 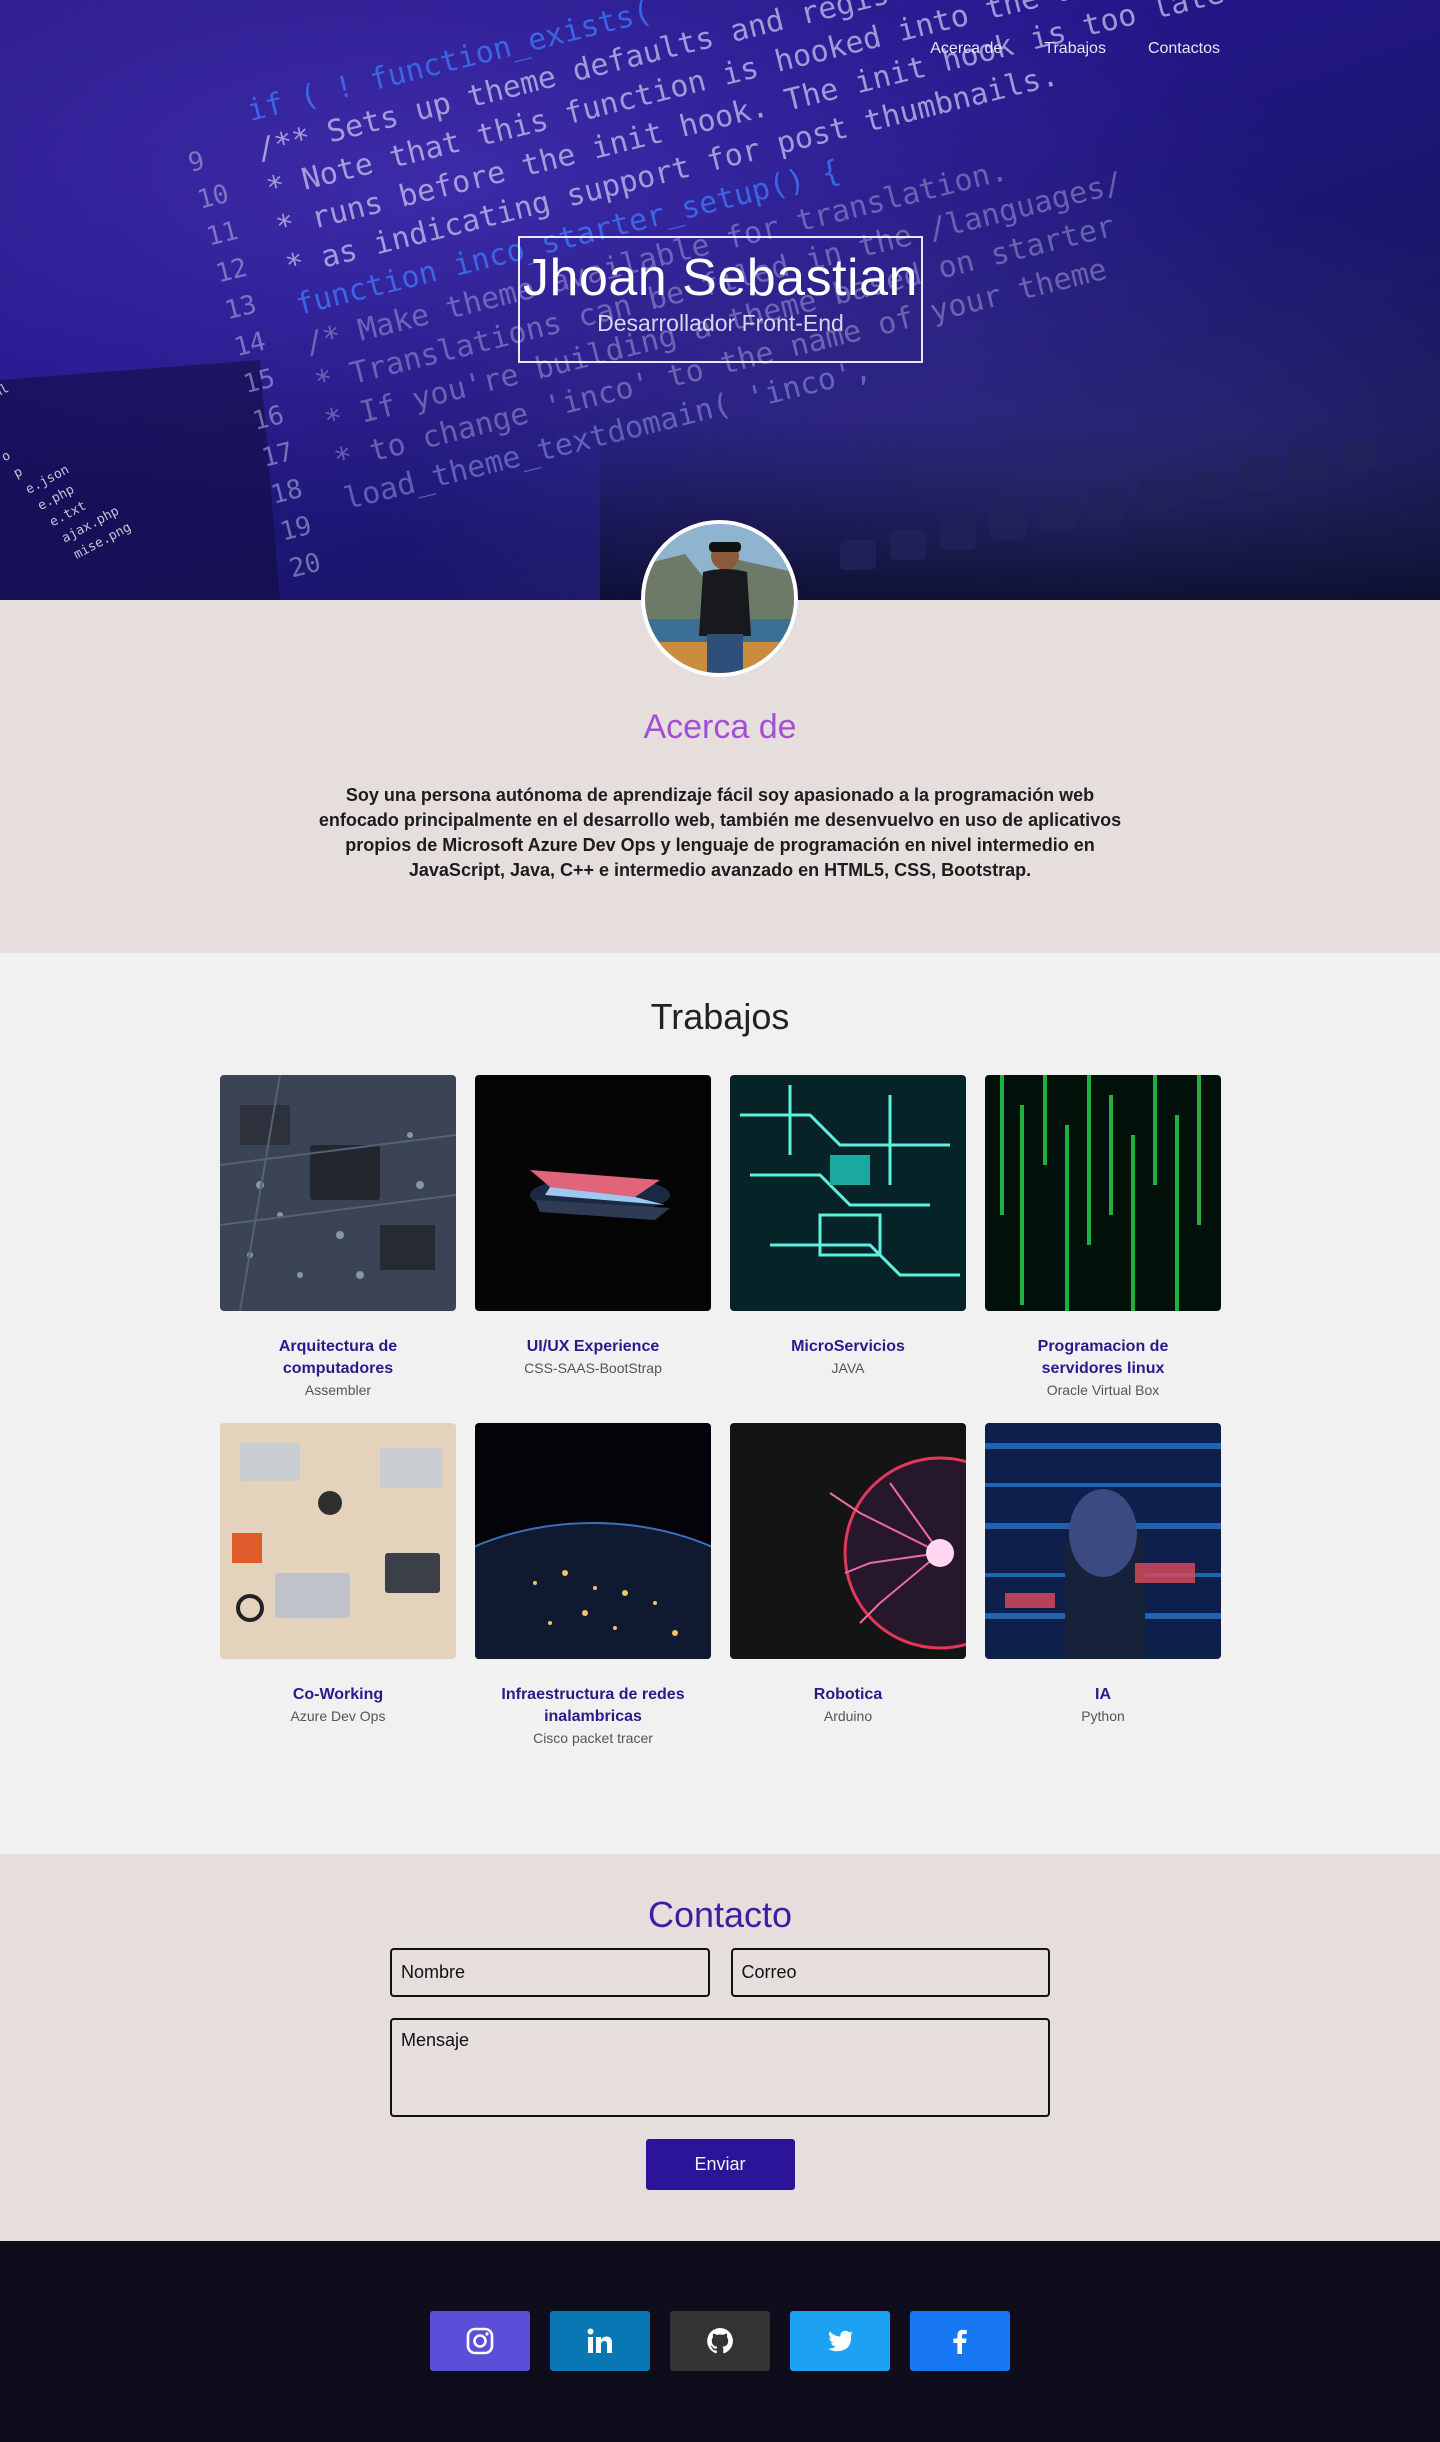 I want to click on name-field, so click(x=550, y=1972).